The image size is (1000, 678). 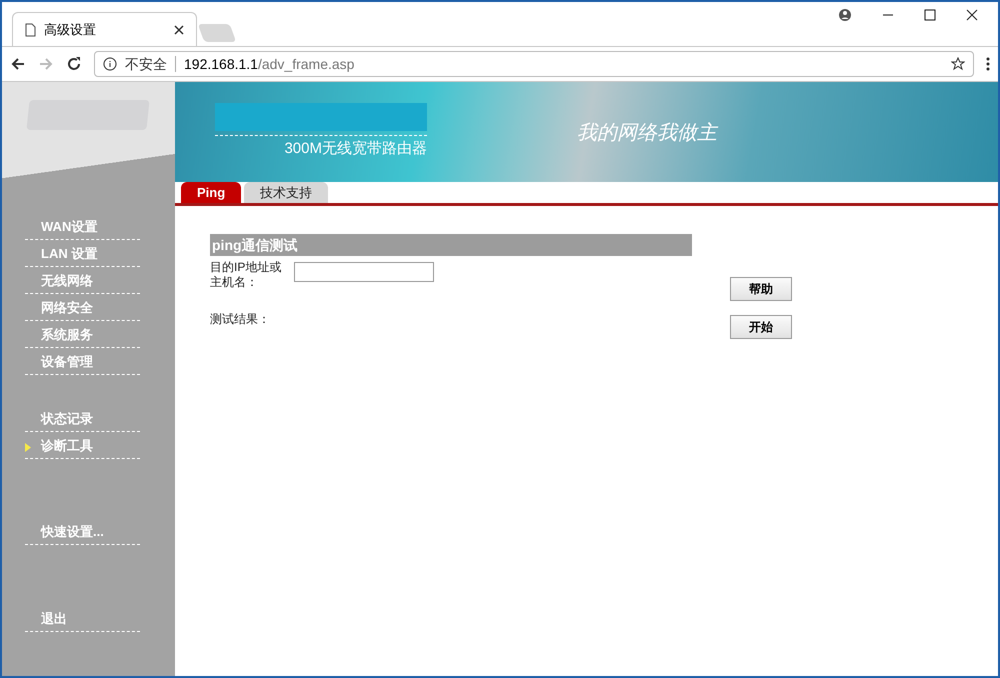 What do you see at coordinates (240, 319) in the screenshot?
I see `result-label: 测试结果：` at bounding box center [240, 319].